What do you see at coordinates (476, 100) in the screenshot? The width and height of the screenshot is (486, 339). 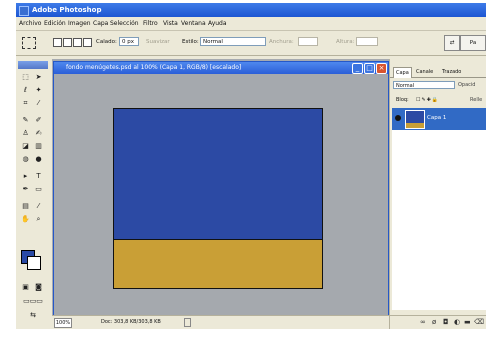 I see `fill-label: Relle` at bounding box center [476, 100].